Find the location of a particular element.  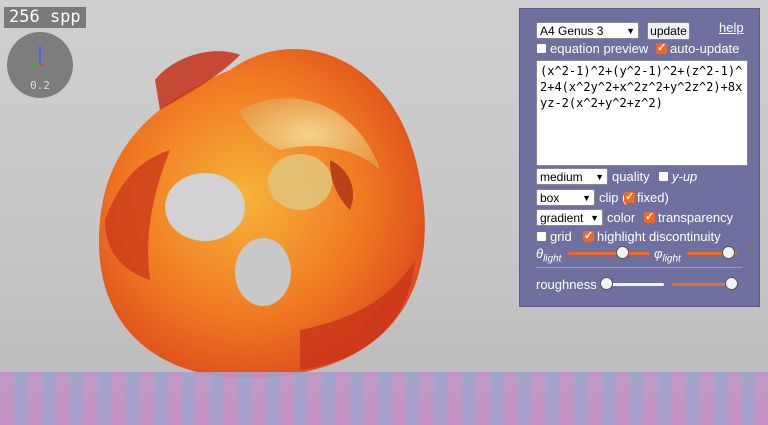

phi-sub: light is located at coordinates (671, 259).